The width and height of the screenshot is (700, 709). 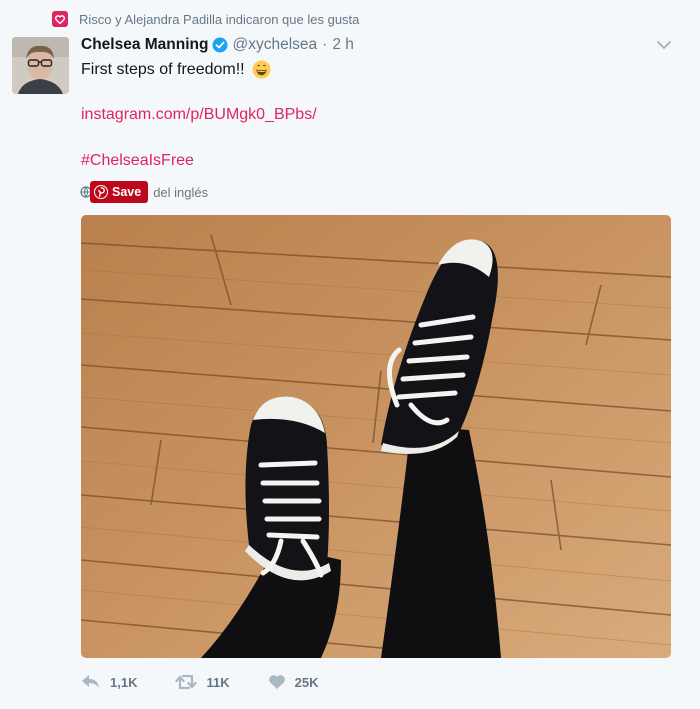 I want to click on tweet-header: Chelsea Manning @xychelsea · 2 h, so click(x=217, y=45).